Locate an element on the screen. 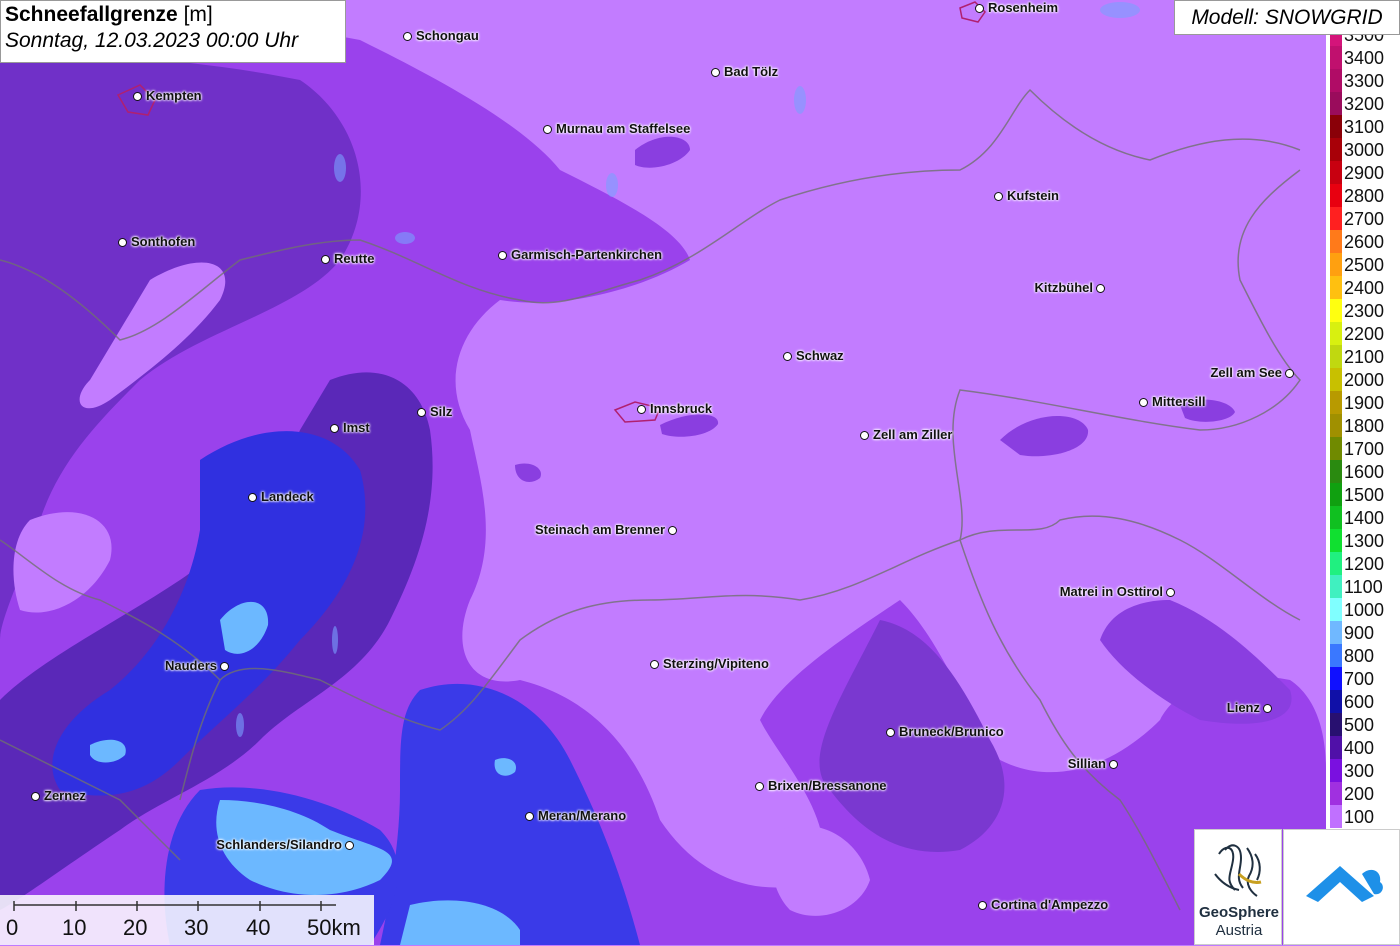 The height and width of the screenshot is (946, 1400). legend-row: 2100 is located at coordinates (1363, 356).